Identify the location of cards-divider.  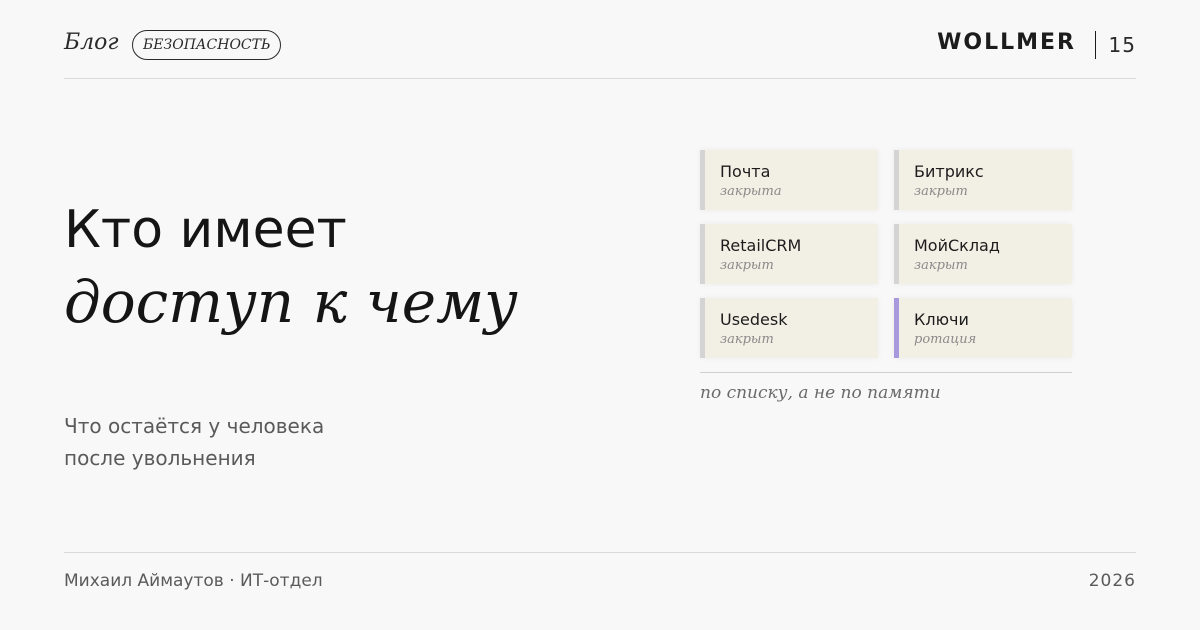
(886, 372).